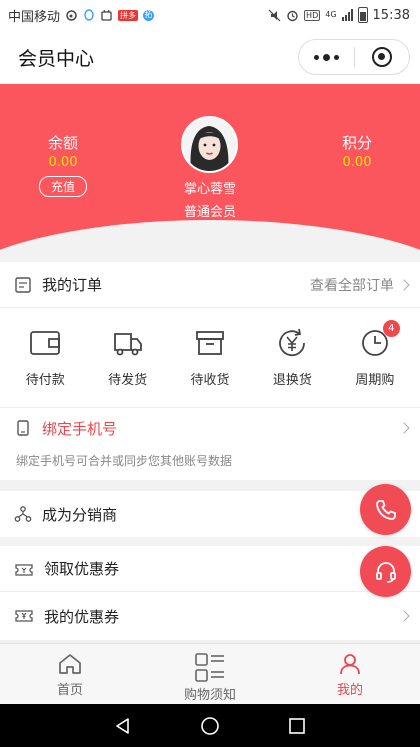  I want to click on network-nodes-icon, so click(23, 514).